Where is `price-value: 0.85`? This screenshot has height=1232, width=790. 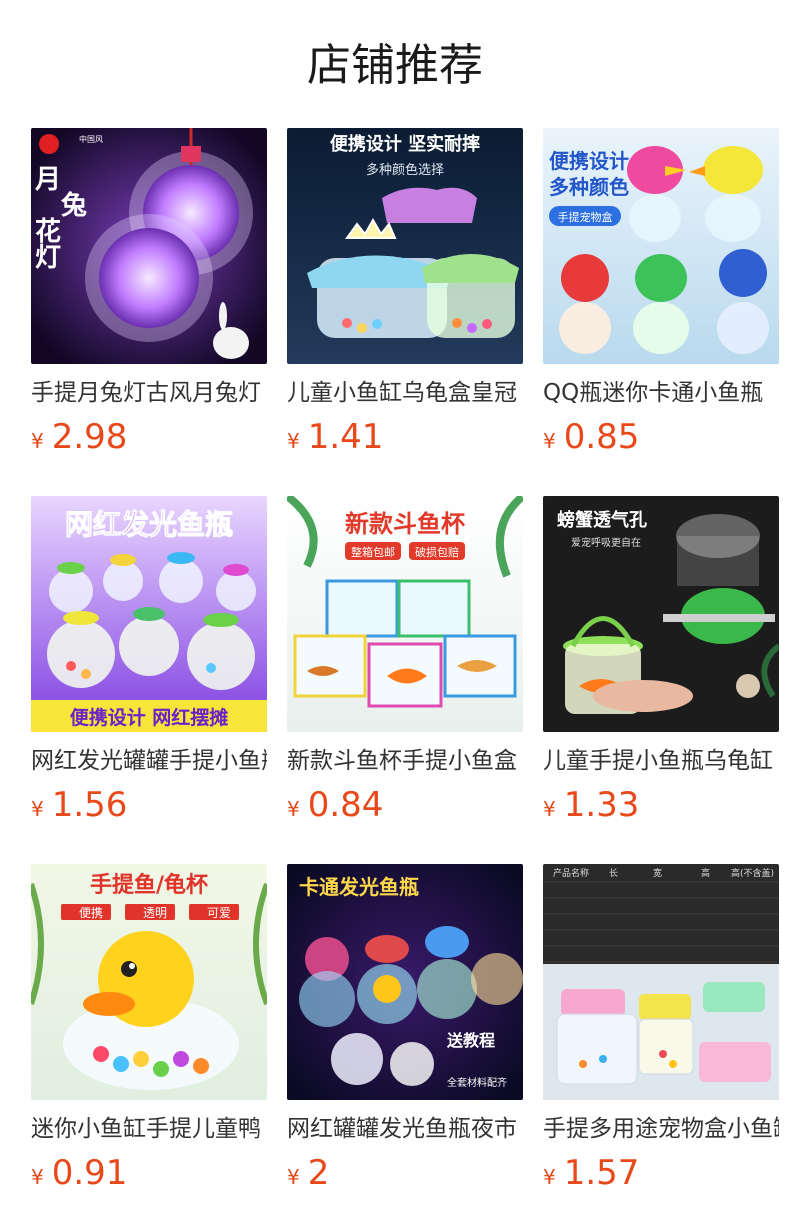 price-value: 0.85 is located at coordinates (601, 437).